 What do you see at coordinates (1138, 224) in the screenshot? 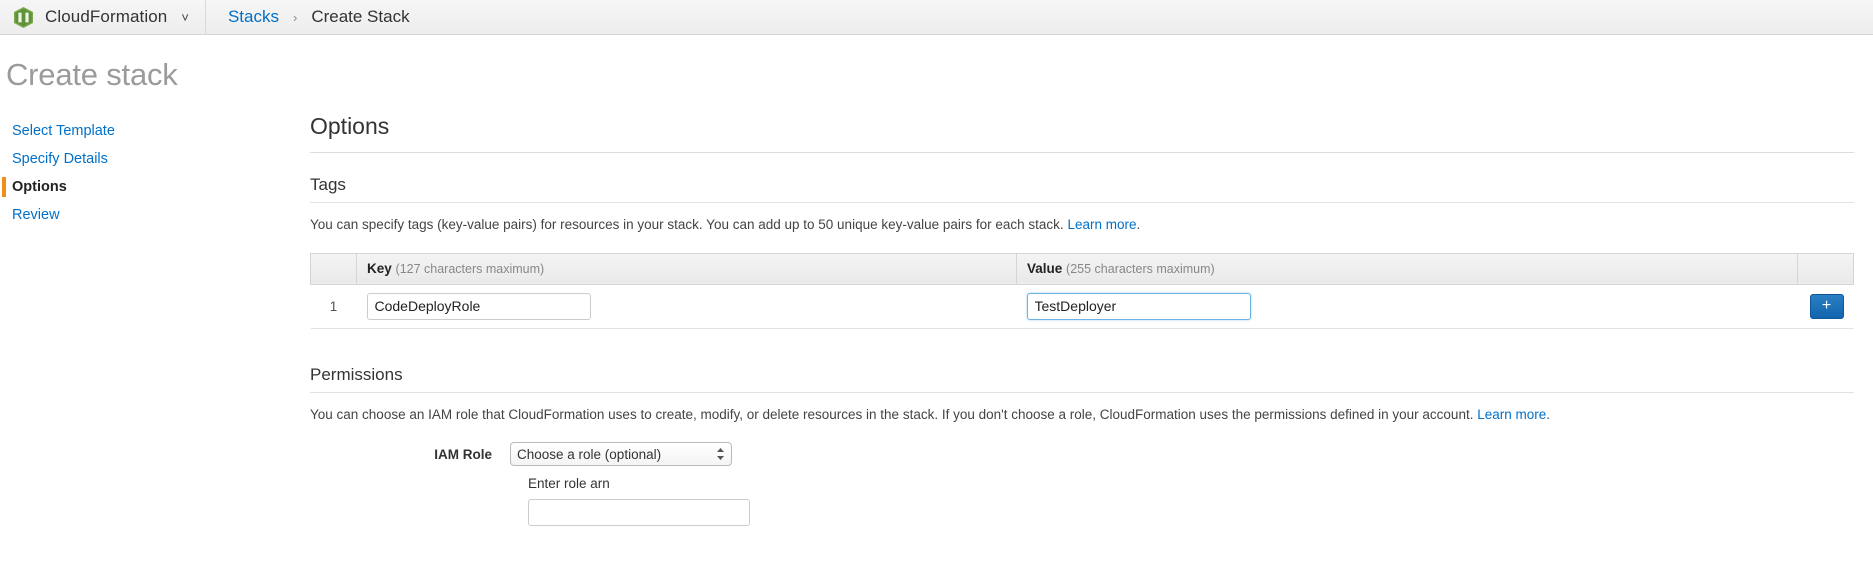
I see `tags-description-period: .` at bounding box center [1138, 224].